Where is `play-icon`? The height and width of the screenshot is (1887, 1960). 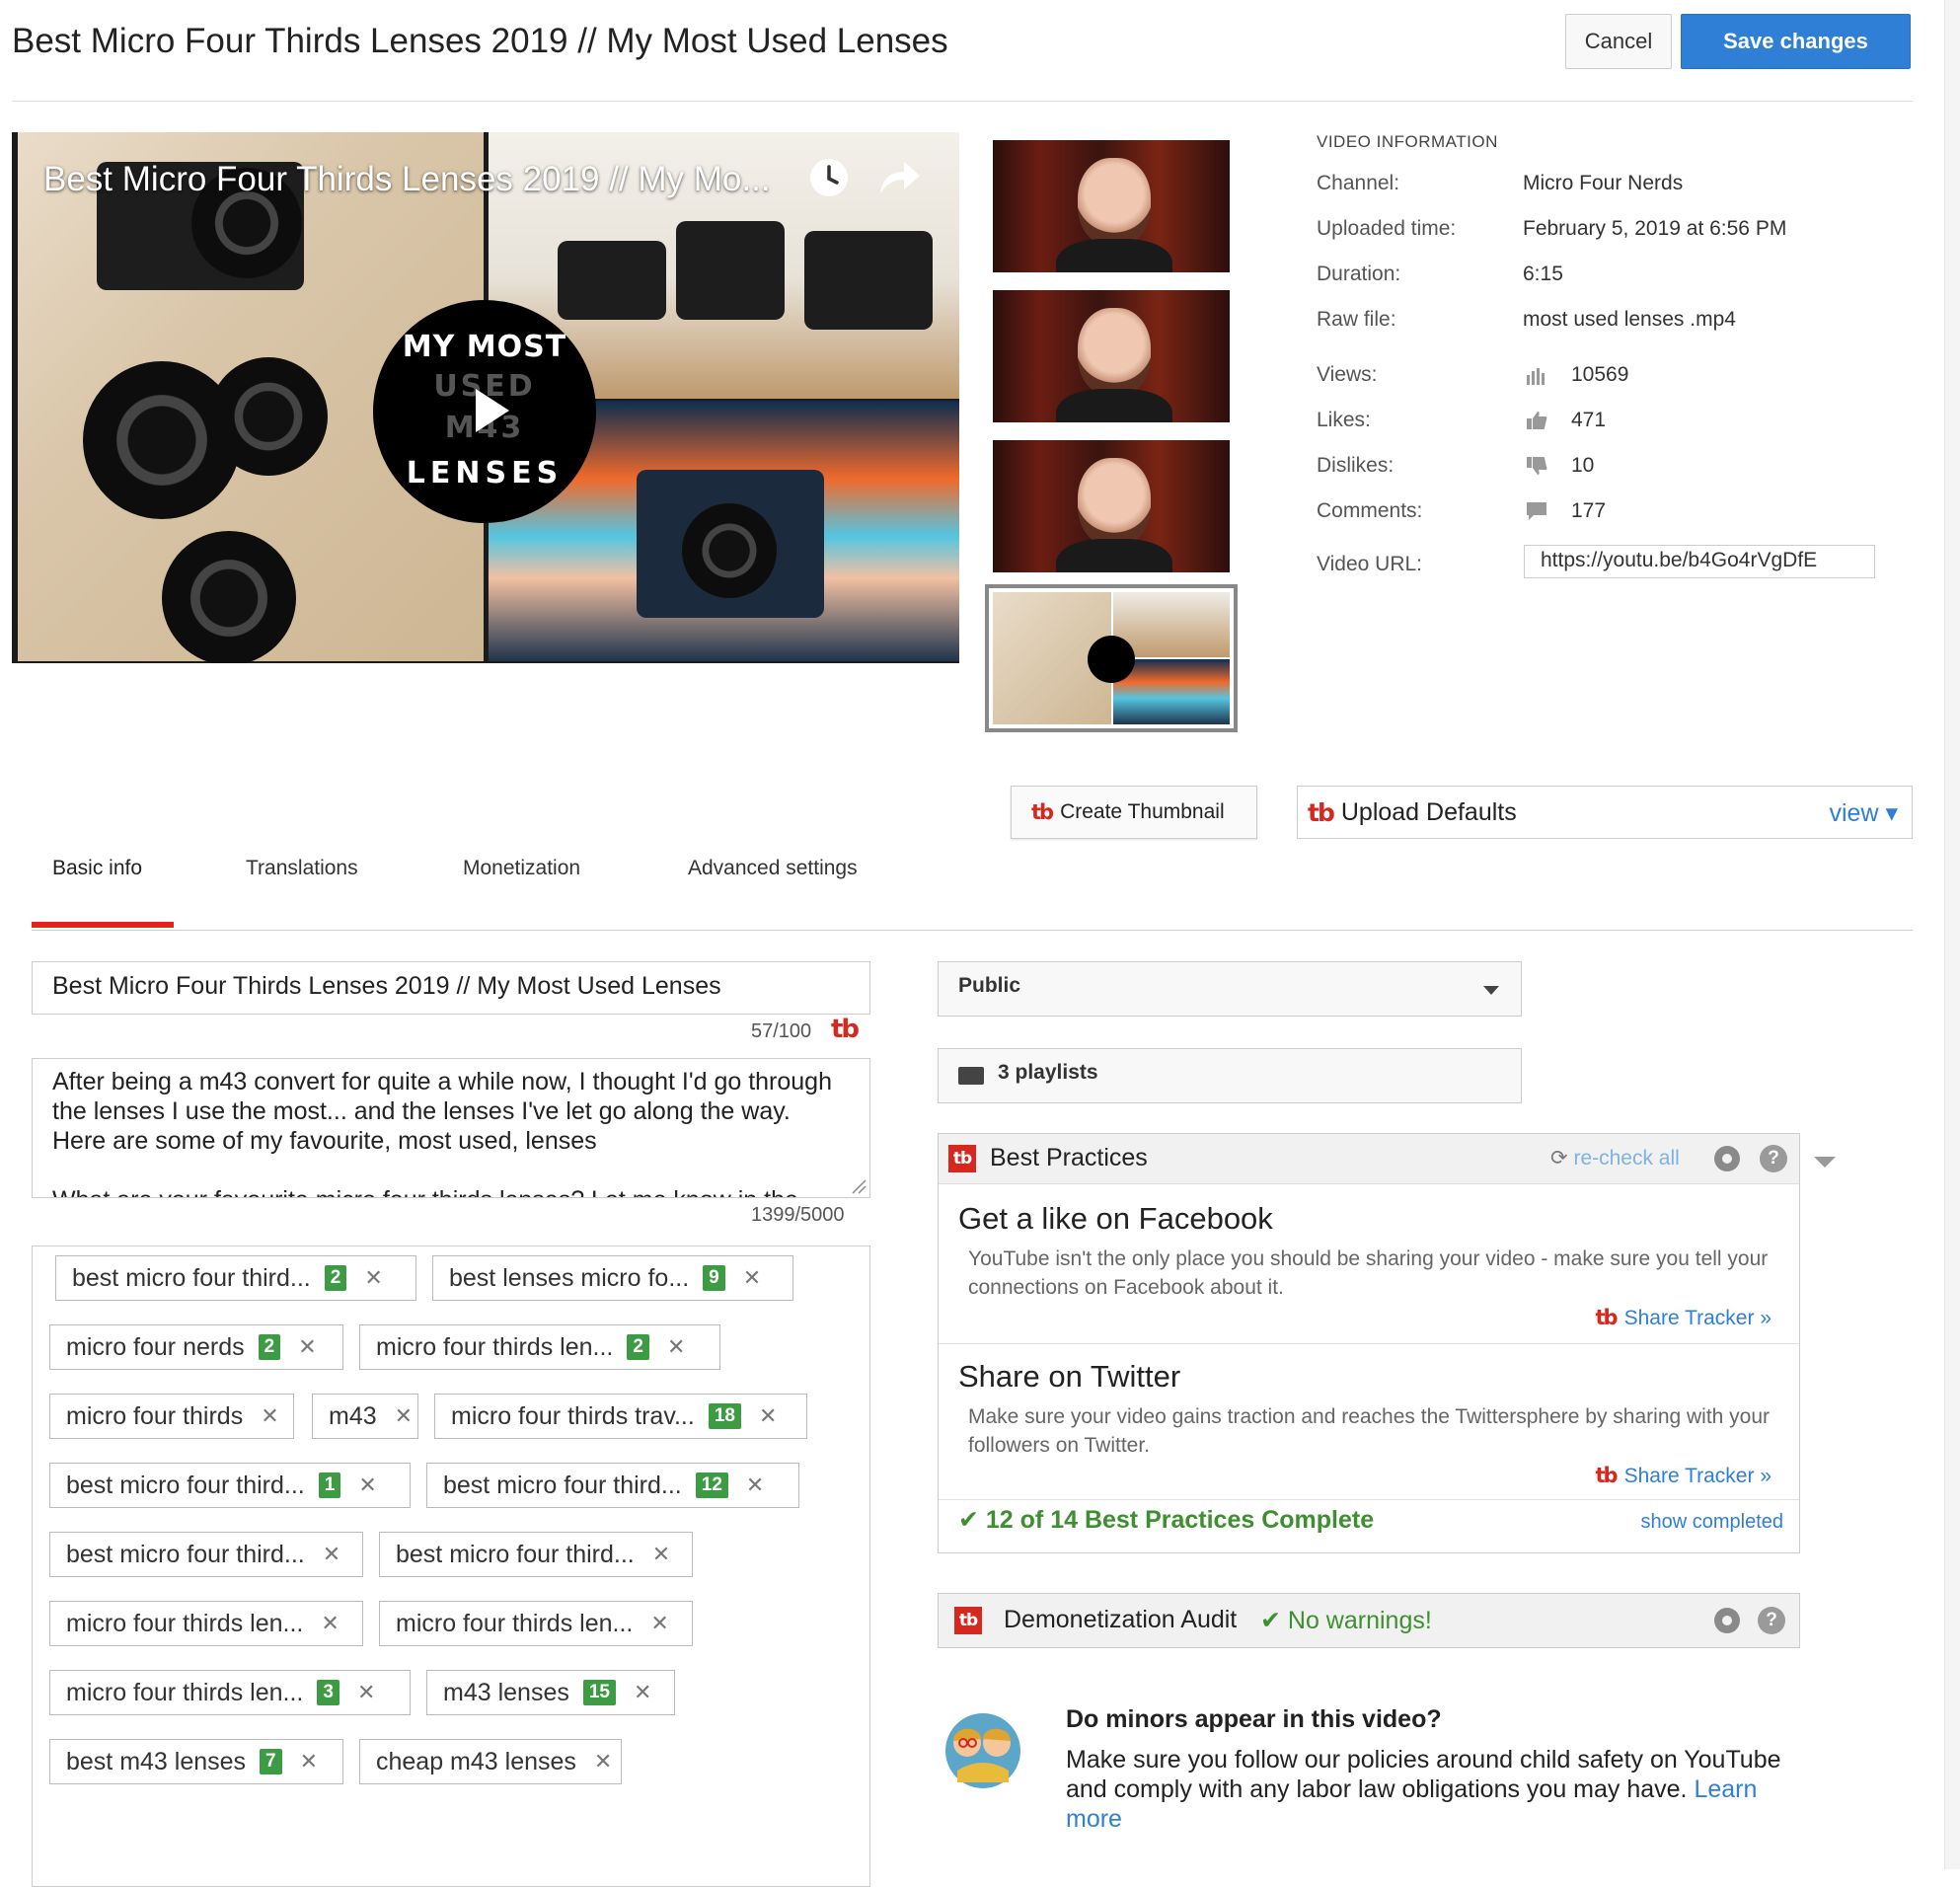
play-icon is located at coordinates (492, 410).